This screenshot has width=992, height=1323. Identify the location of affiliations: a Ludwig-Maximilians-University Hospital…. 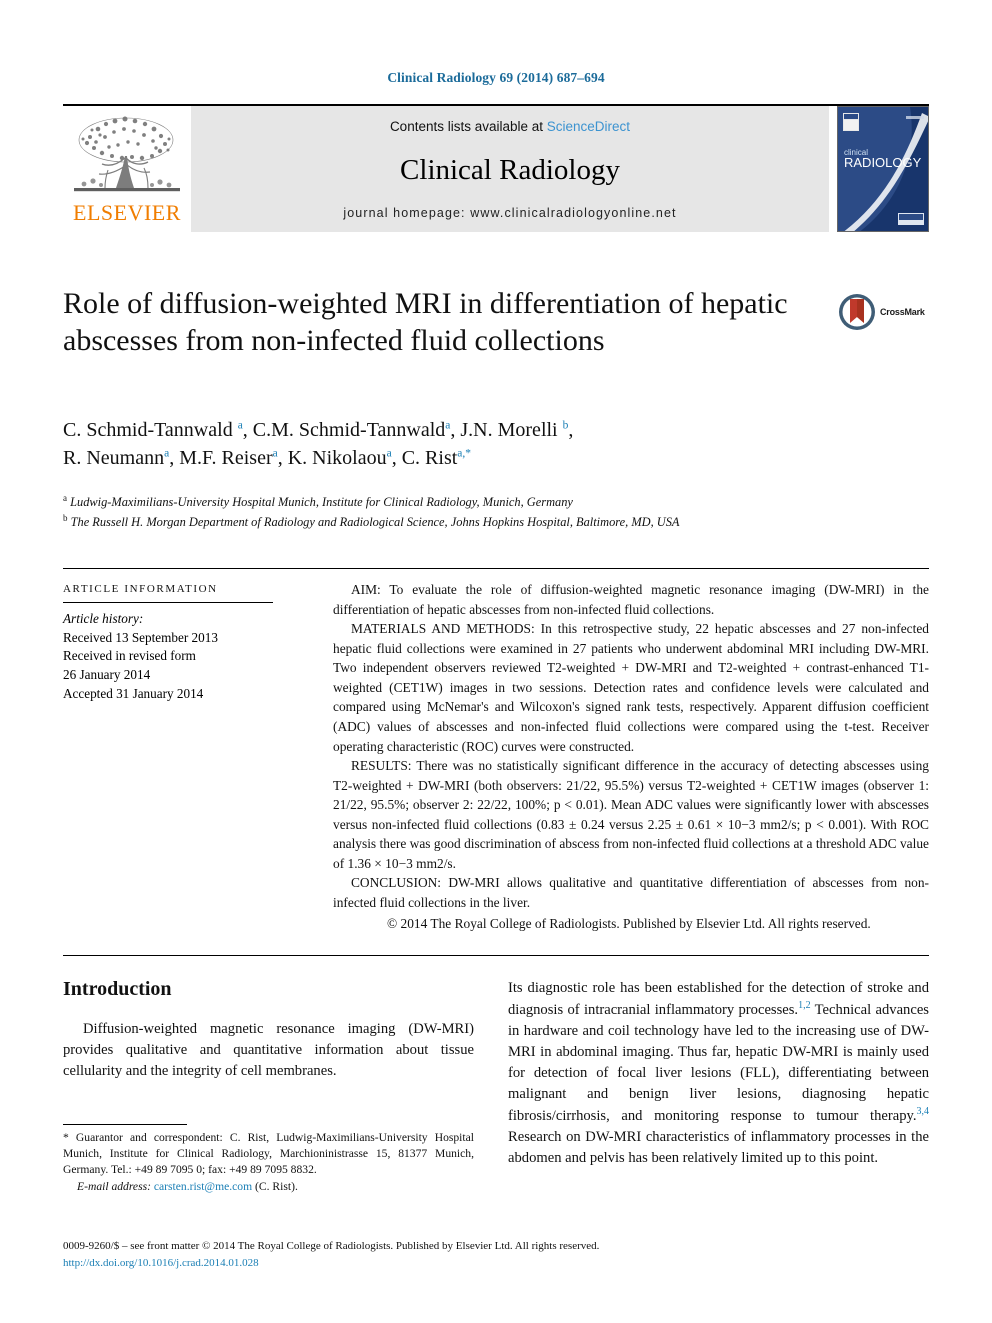
(413, 511).